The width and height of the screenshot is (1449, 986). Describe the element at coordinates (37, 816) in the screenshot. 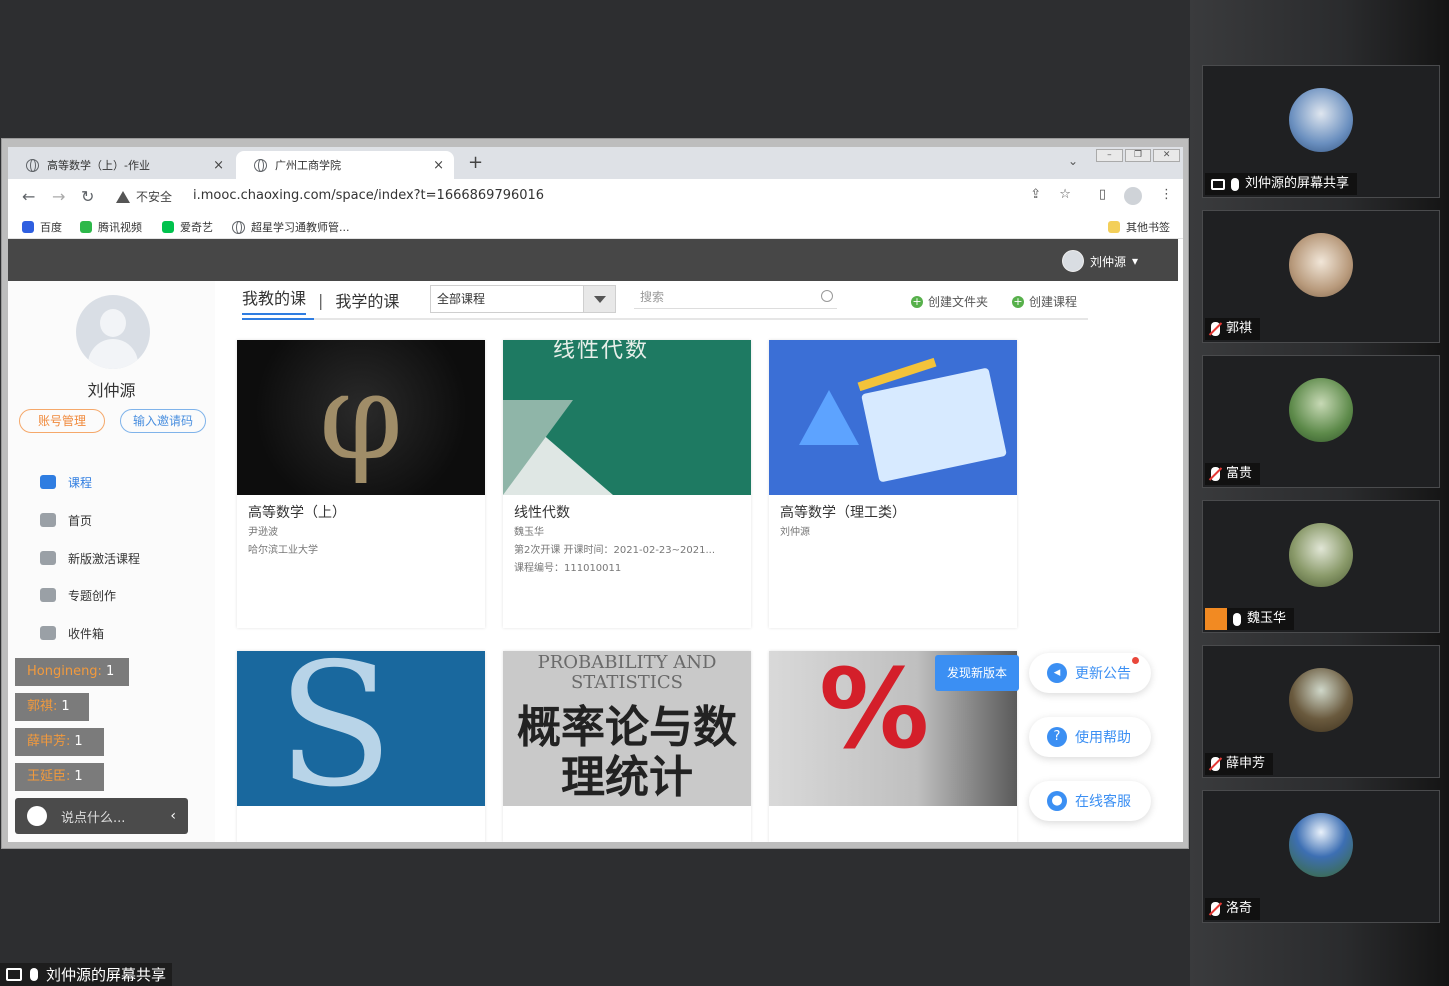

I see `emoji-icon` at that location.